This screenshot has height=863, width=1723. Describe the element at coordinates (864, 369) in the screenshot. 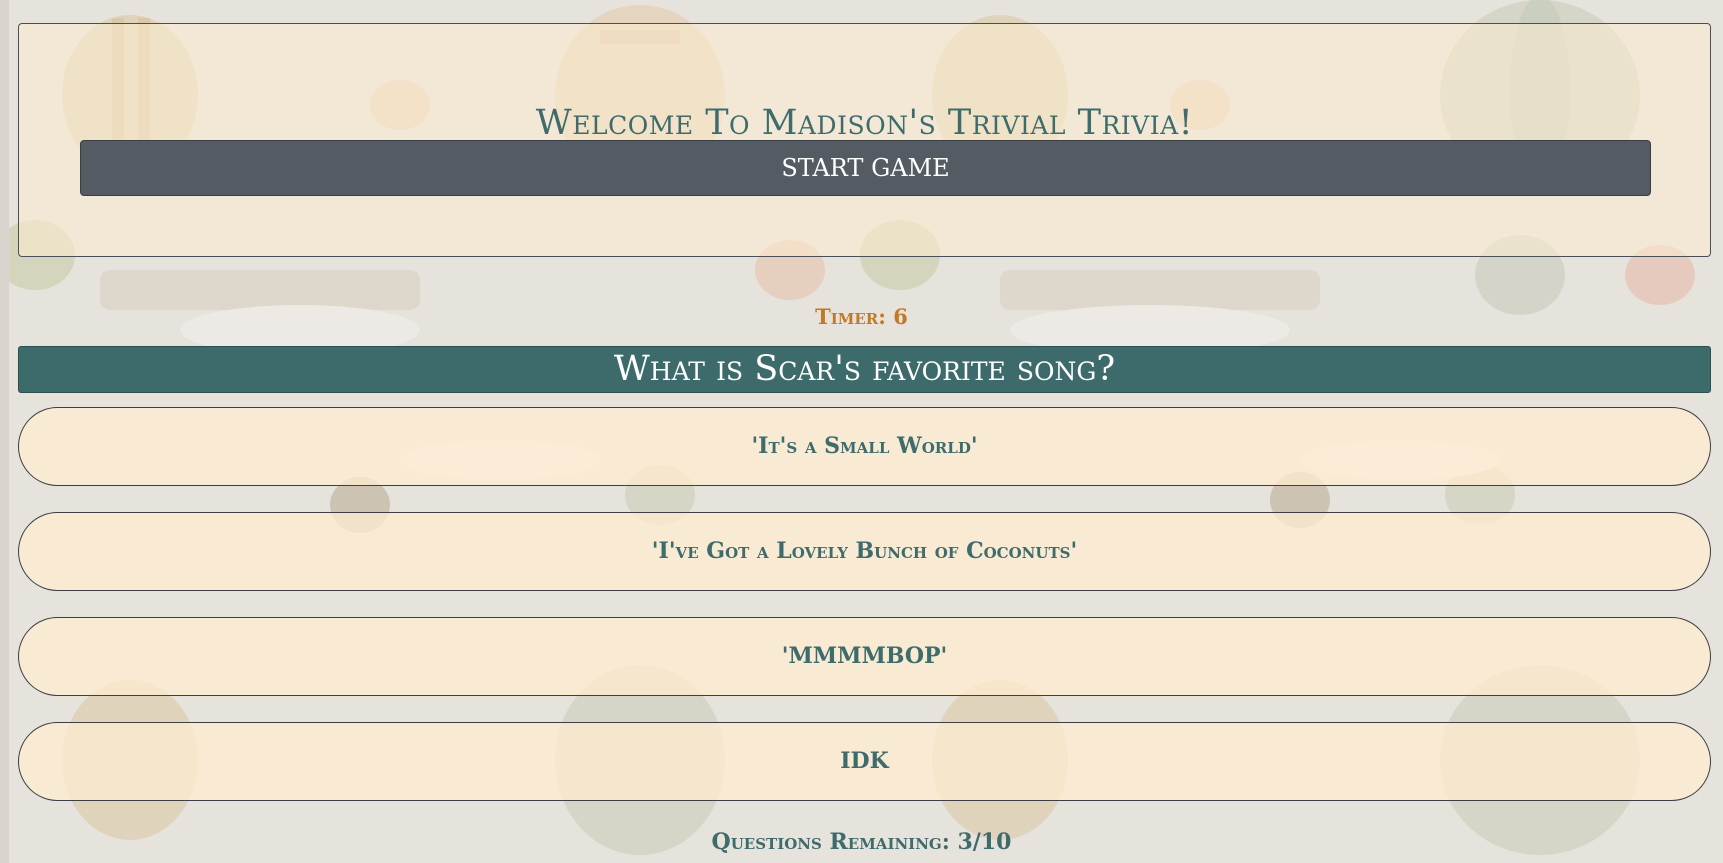

I see `question-title: What is Scar's favorite song?` at that location.